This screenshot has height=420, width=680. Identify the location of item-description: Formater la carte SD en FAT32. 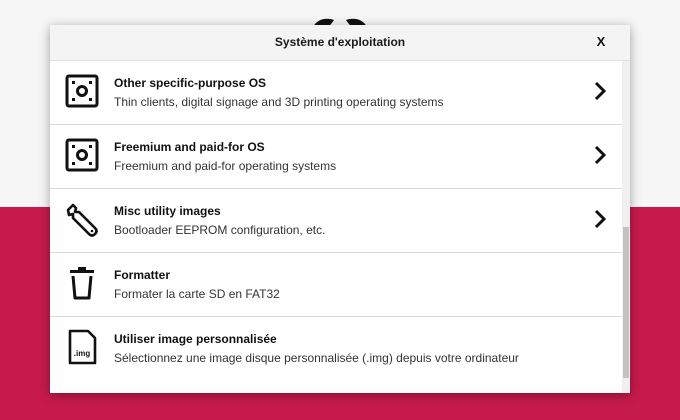
(197, 294).